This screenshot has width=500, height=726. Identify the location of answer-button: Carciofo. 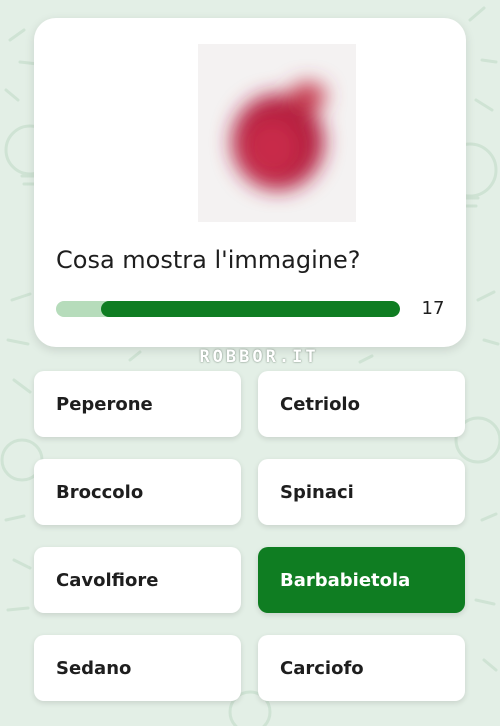
(361, 668).